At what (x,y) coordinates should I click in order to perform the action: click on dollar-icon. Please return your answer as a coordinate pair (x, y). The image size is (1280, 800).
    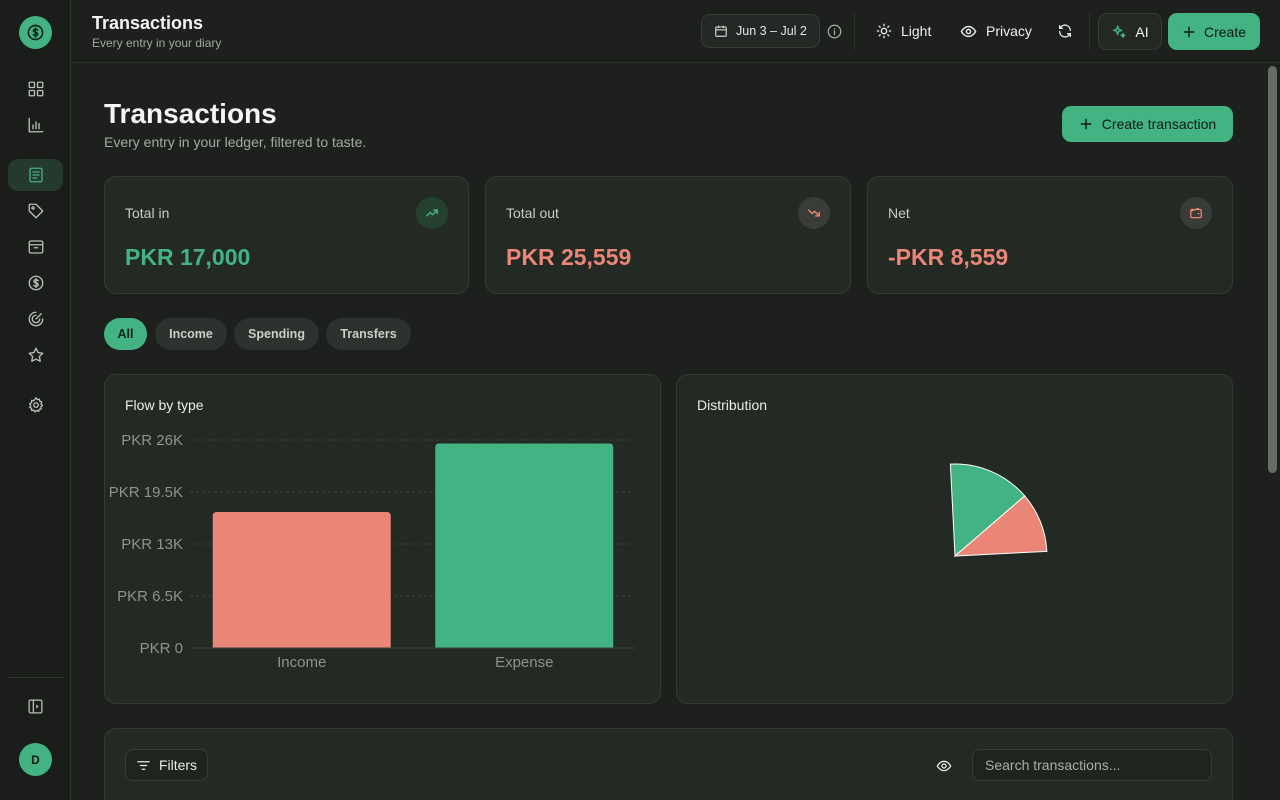
    Looking at the image, I should click on (35, 32).